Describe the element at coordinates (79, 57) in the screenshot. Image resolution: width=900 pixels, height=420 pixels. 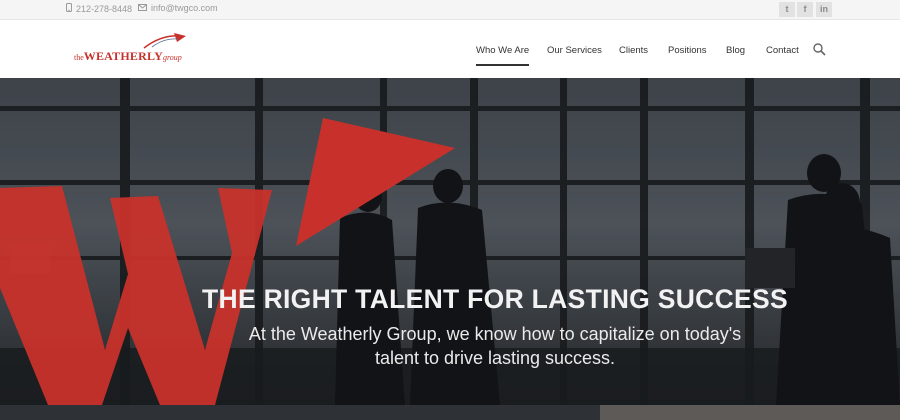
I see `logo-the: the` at that location.